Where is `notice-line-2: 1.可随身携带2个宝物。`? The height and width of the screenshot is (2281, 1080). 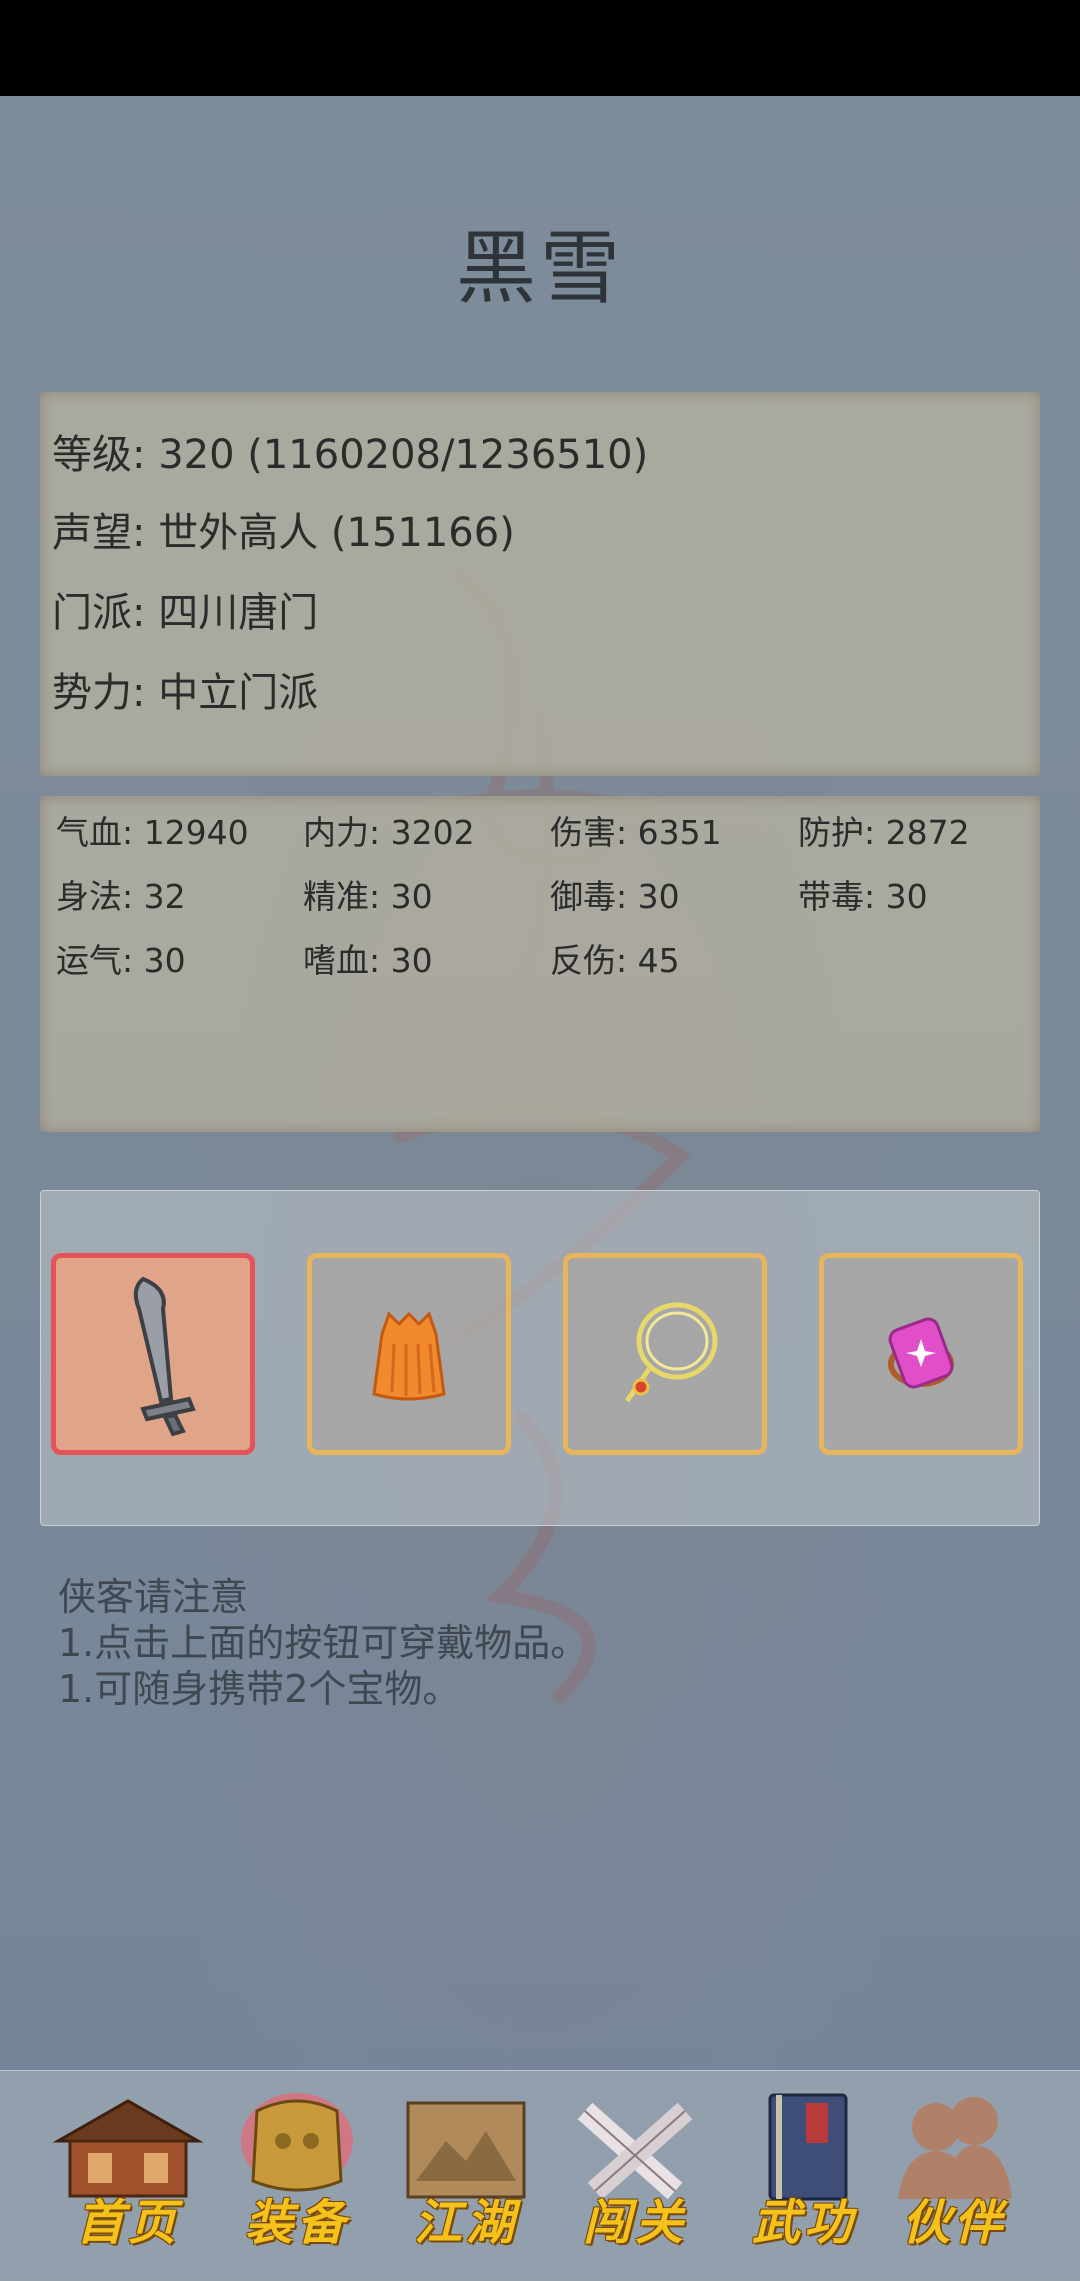
notice-line-2: 1.可随身携带2个宝物。 is located at coordinates (259, 1689).